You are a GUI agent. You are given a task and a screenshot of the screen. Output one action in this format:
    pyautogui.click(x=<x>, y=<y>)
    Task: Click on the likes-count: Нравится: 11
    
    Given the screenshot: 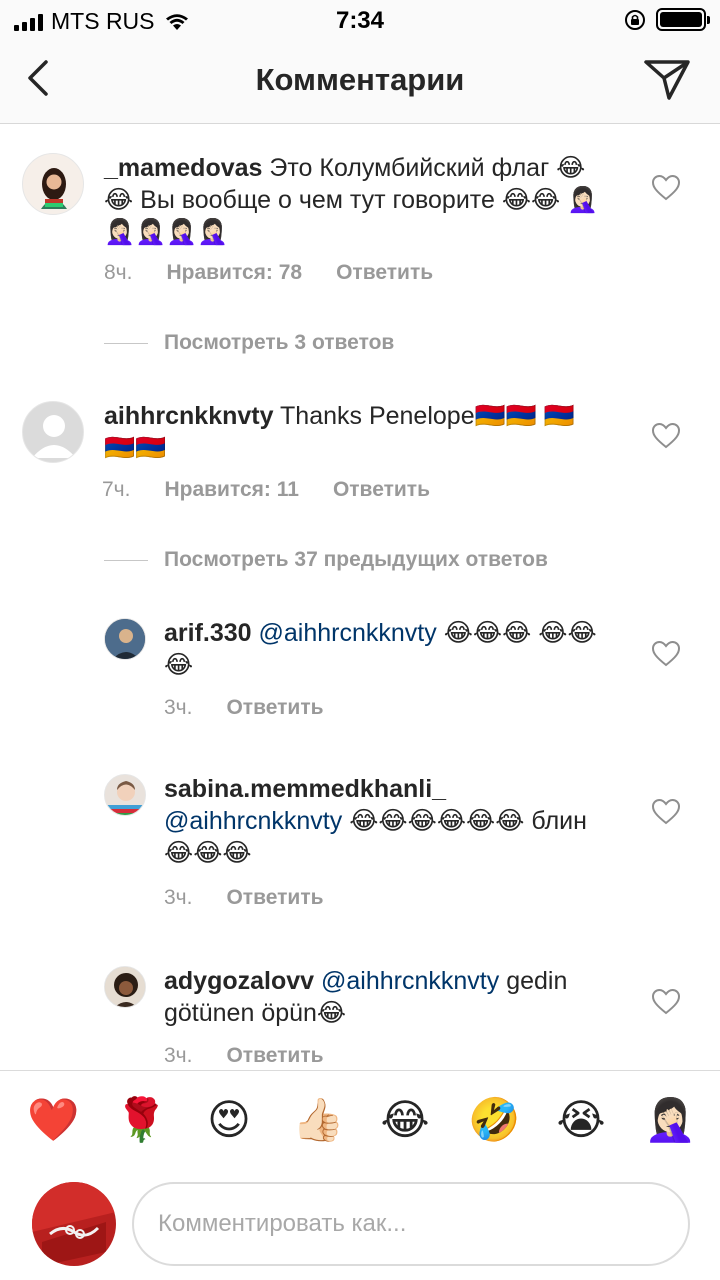 What is the action you would take?
    pyautogui.click(x=231, y=490)
    